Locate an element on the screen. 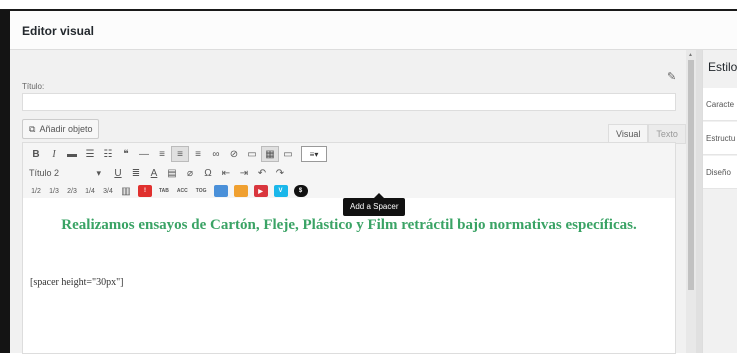 This screenshot has height=354, width=737. image-icon is located at coordinates (240, 191).